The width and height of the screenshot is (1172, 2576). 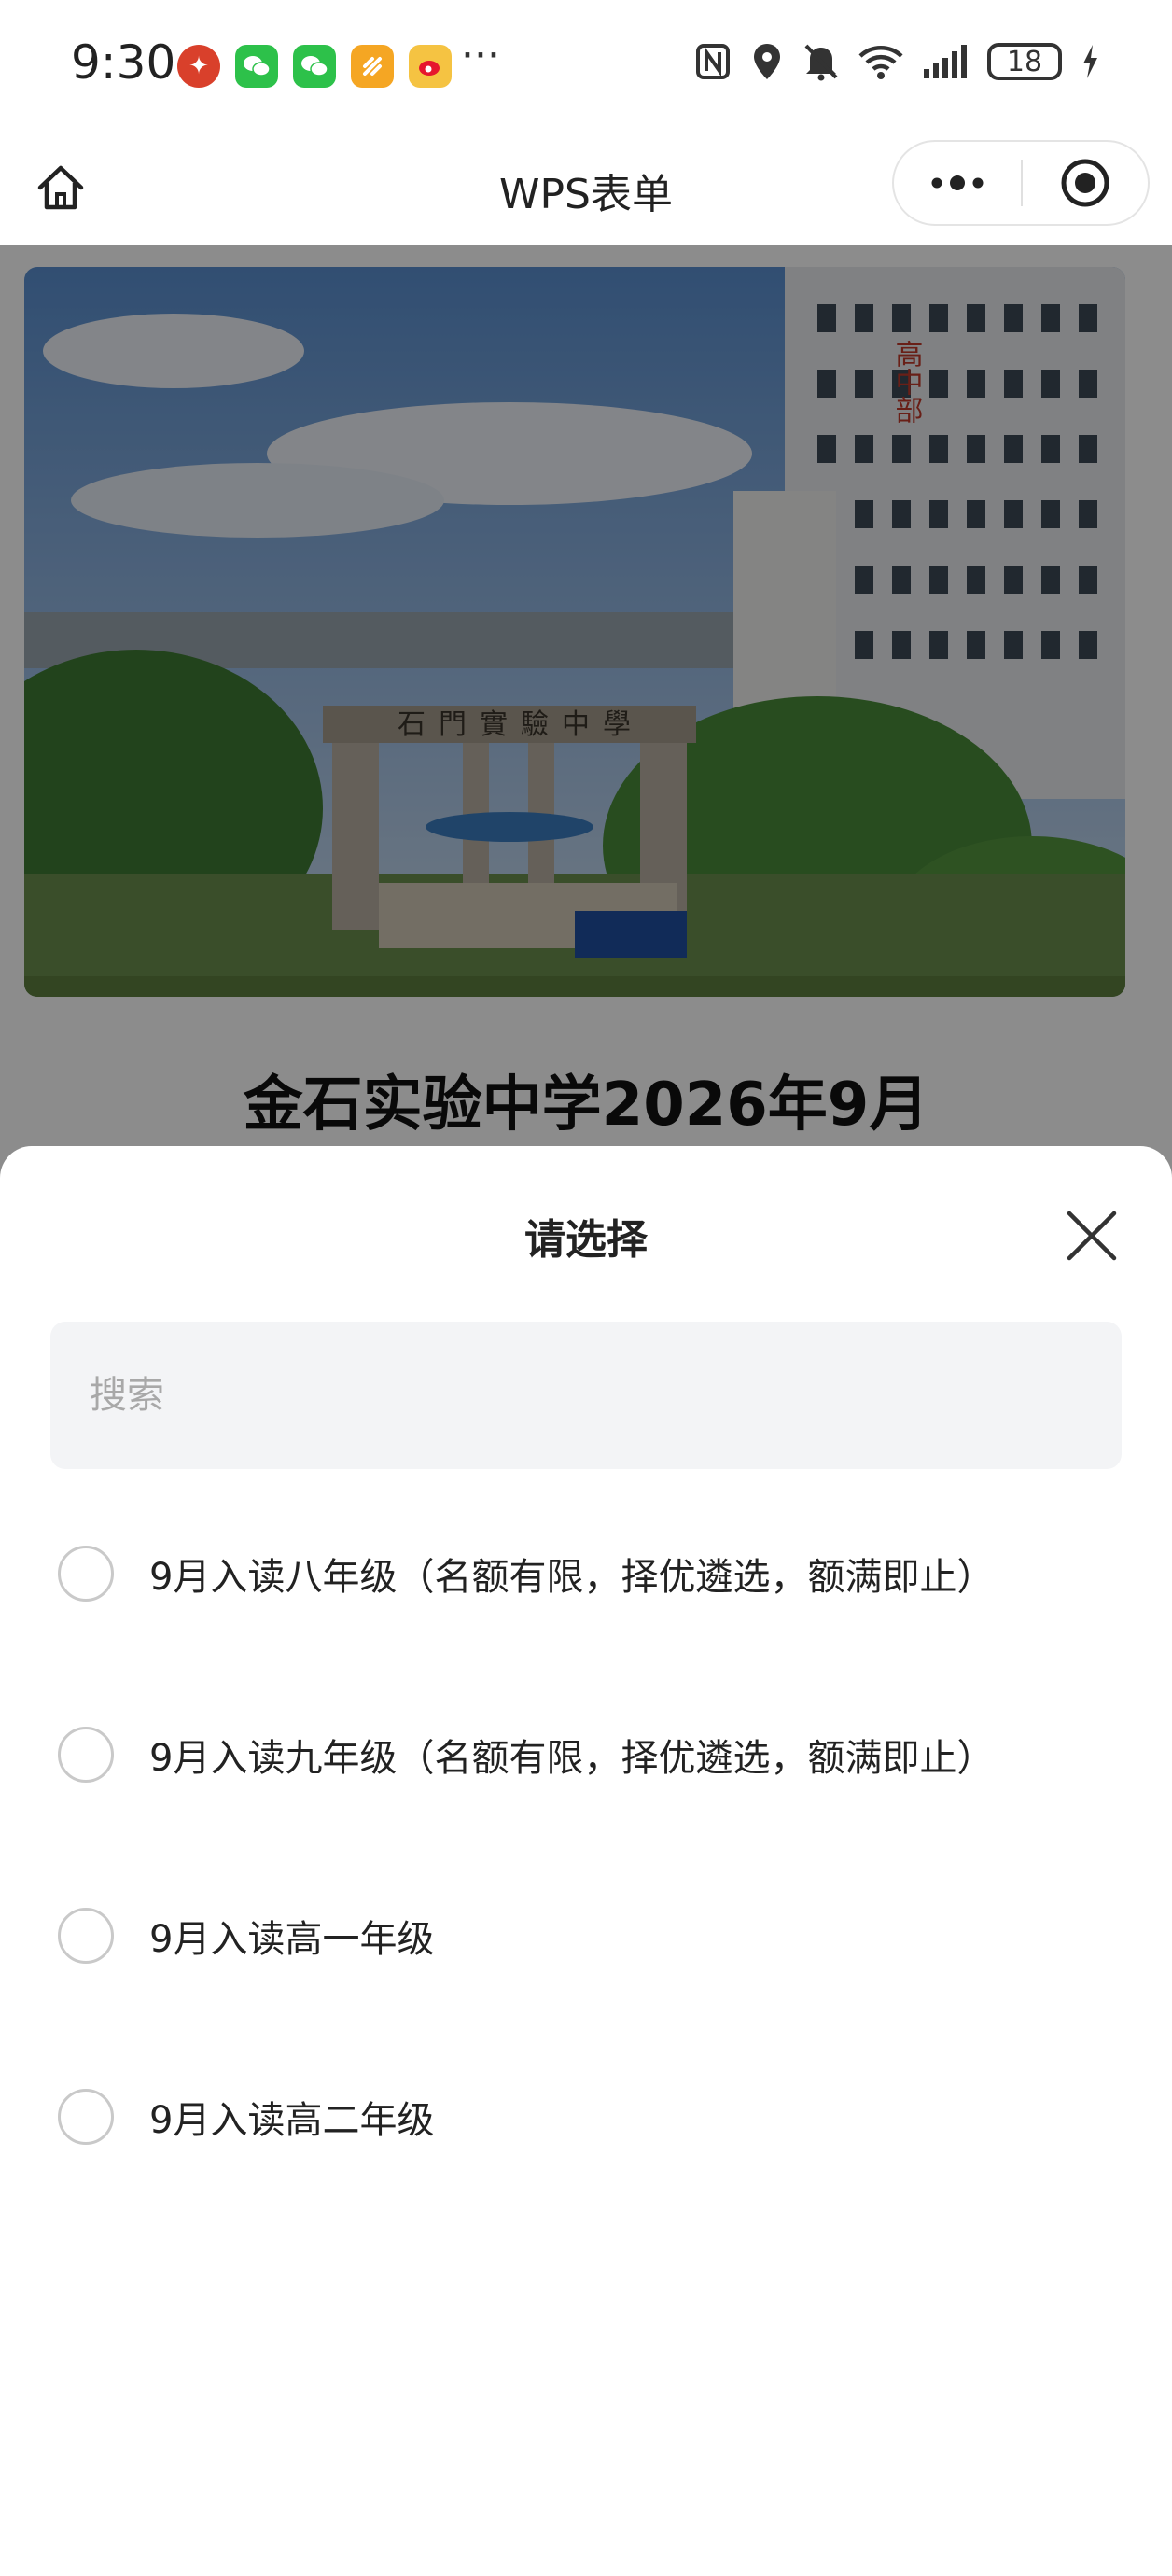 I want to click on signal-icon, so click(x=946, y=61).